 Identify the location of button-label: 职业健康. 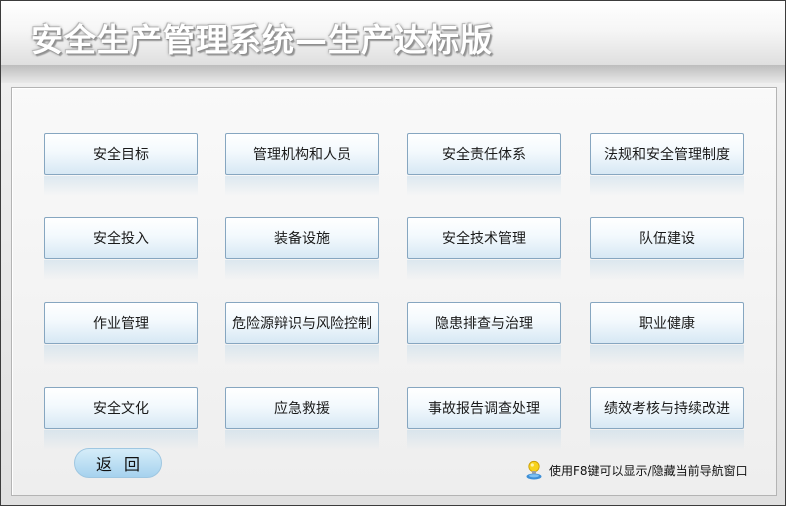
(667, 324).